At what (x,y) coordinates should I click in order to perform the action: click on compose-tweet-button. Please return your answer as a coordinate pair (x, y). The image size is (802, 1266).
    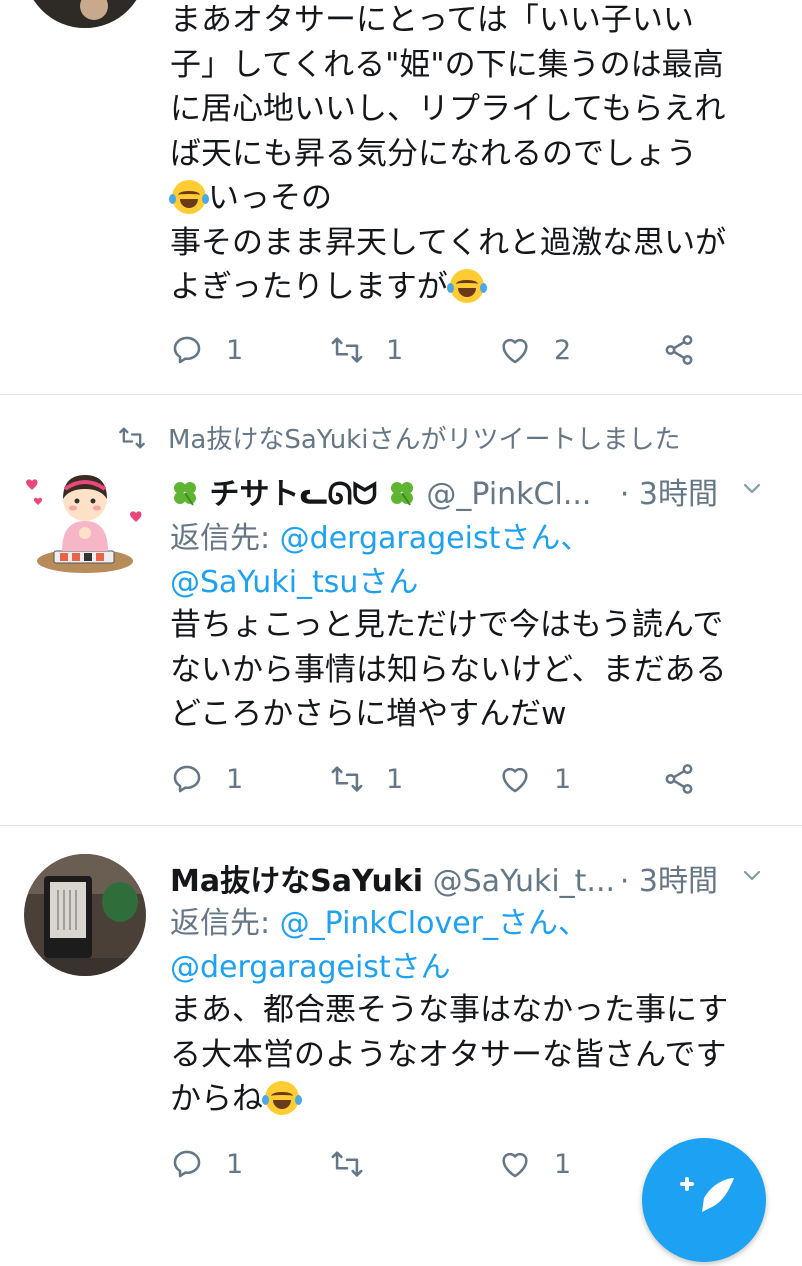
    Looking at the image, I should click on (704, 1200).